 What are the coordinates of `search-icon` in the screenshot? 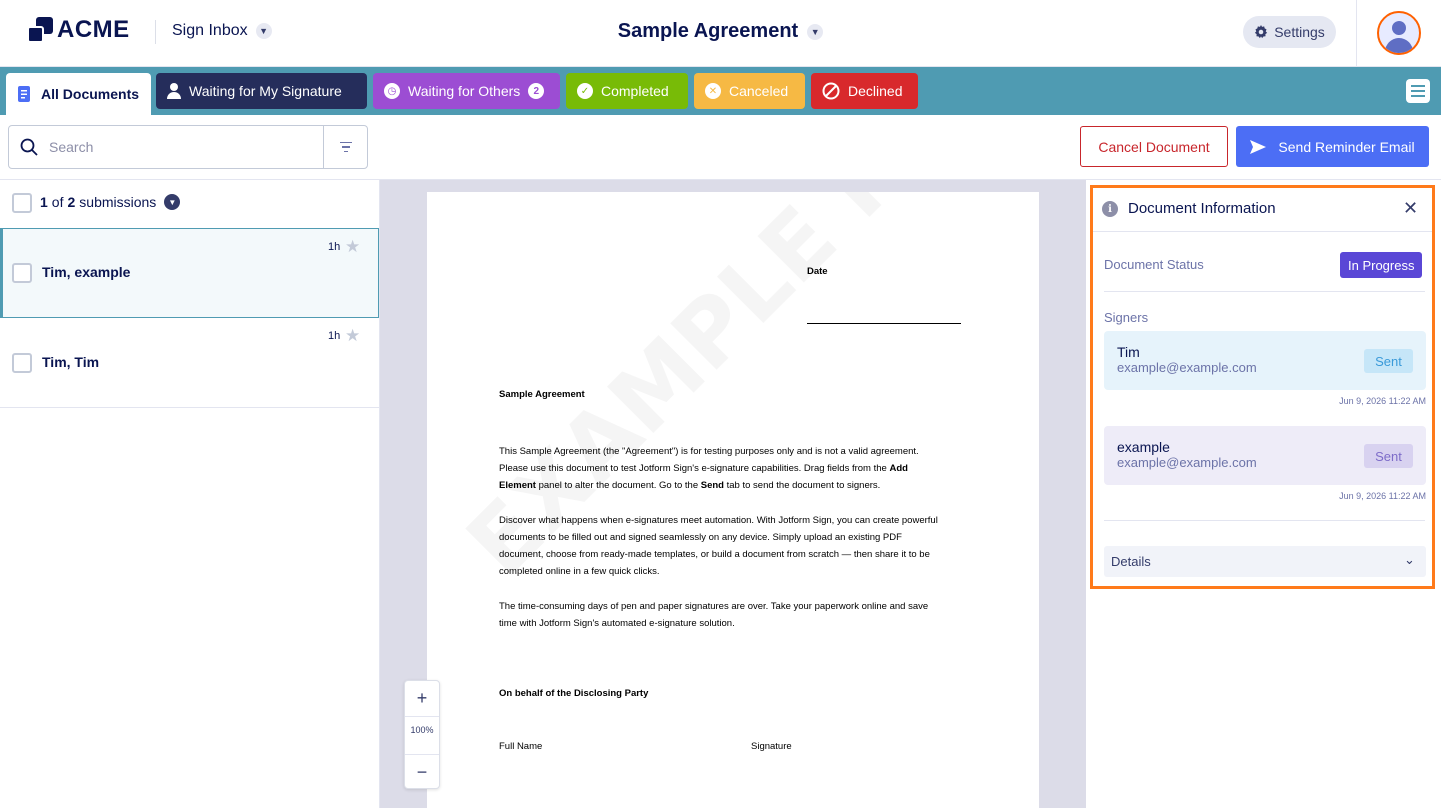 It's located at (29, 147).